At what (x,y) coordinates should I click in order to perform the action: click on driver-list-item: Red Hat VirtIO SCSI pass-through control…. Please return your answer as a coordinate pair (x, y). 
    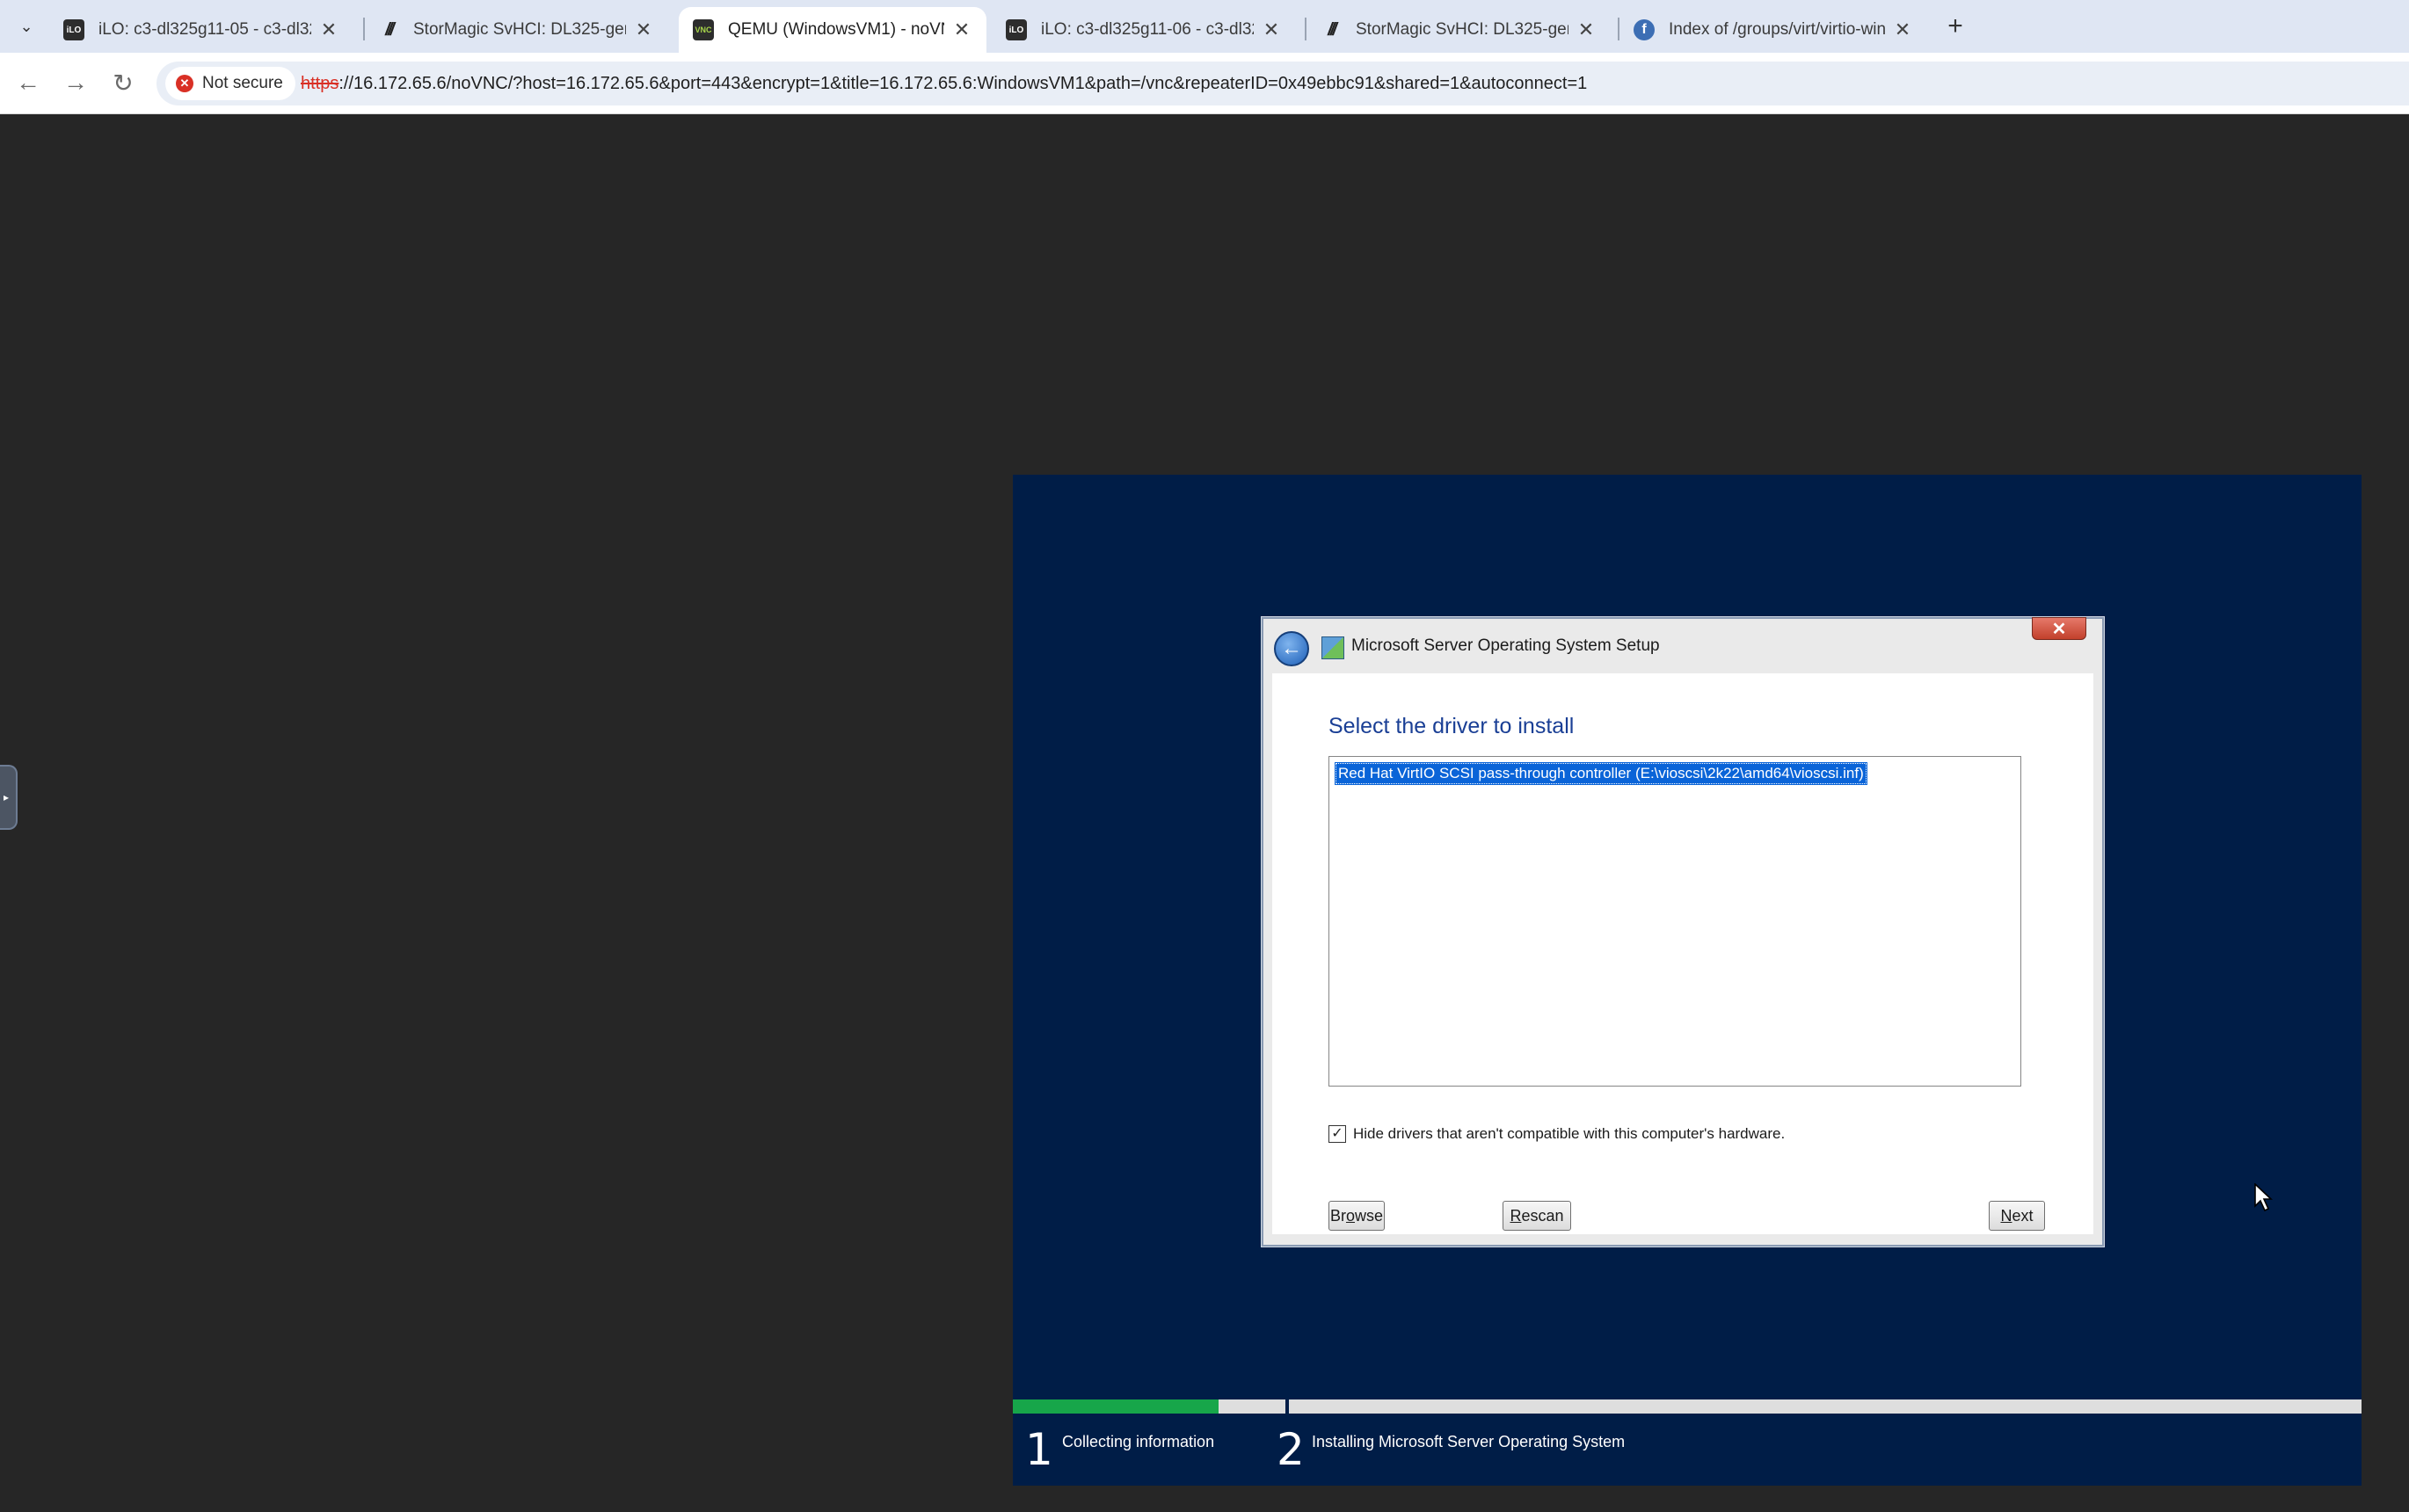
    Looking at the image, I should click on (1601, 774).